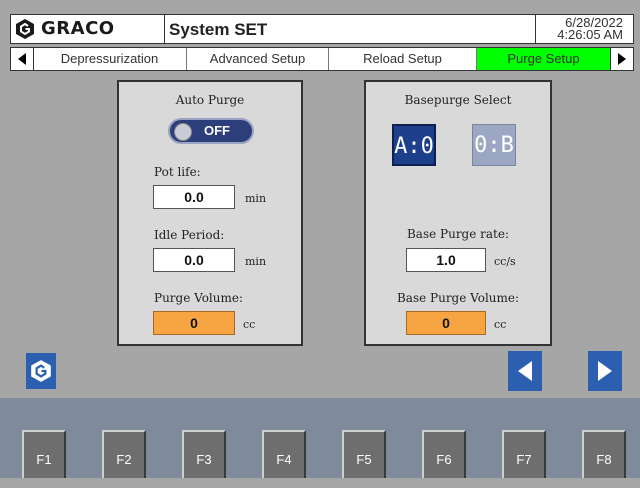 Image resolution: width=640 pixels, height=488 pixels. I want to click on pot-life-input: 0.0, so click(194, 197).